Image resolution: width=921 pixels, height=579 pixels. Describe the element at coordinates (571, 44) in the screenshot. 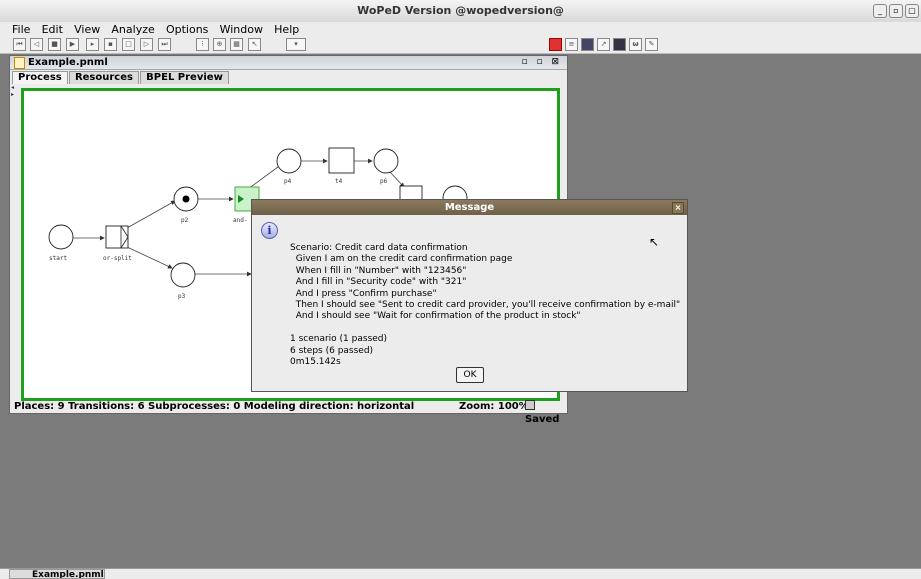

I see `report-icon: ≡` at that location.